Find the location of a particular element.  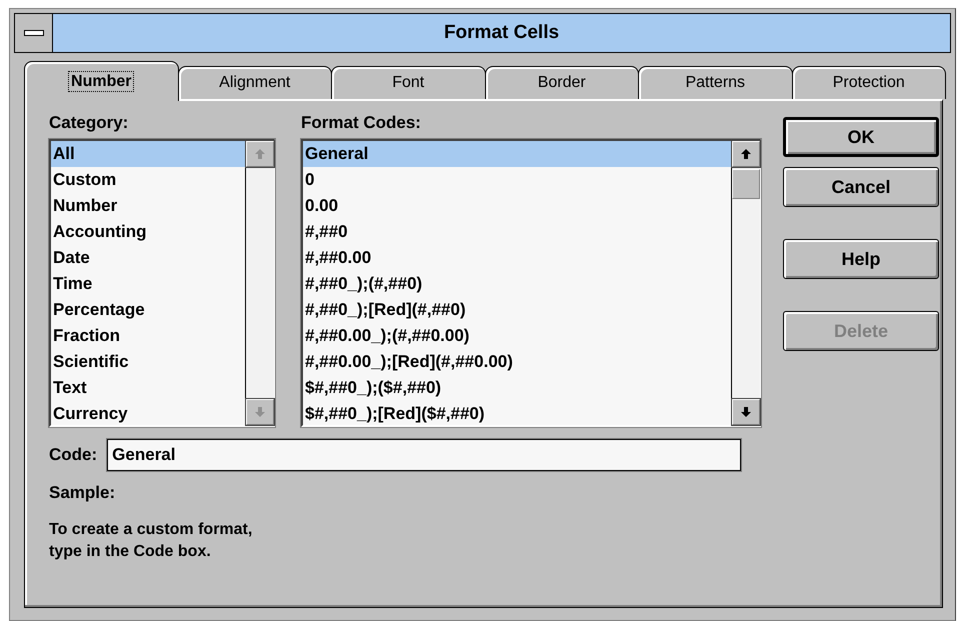

list-item: All is located at coordinates (148, 154).